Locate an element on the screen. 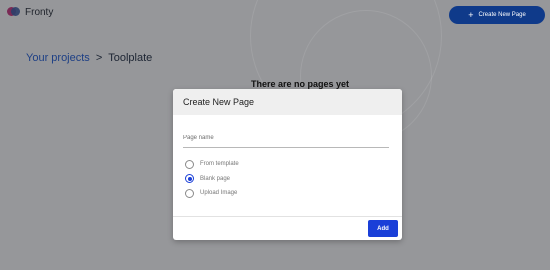  logo-icon is located at coordinates (14, 12).